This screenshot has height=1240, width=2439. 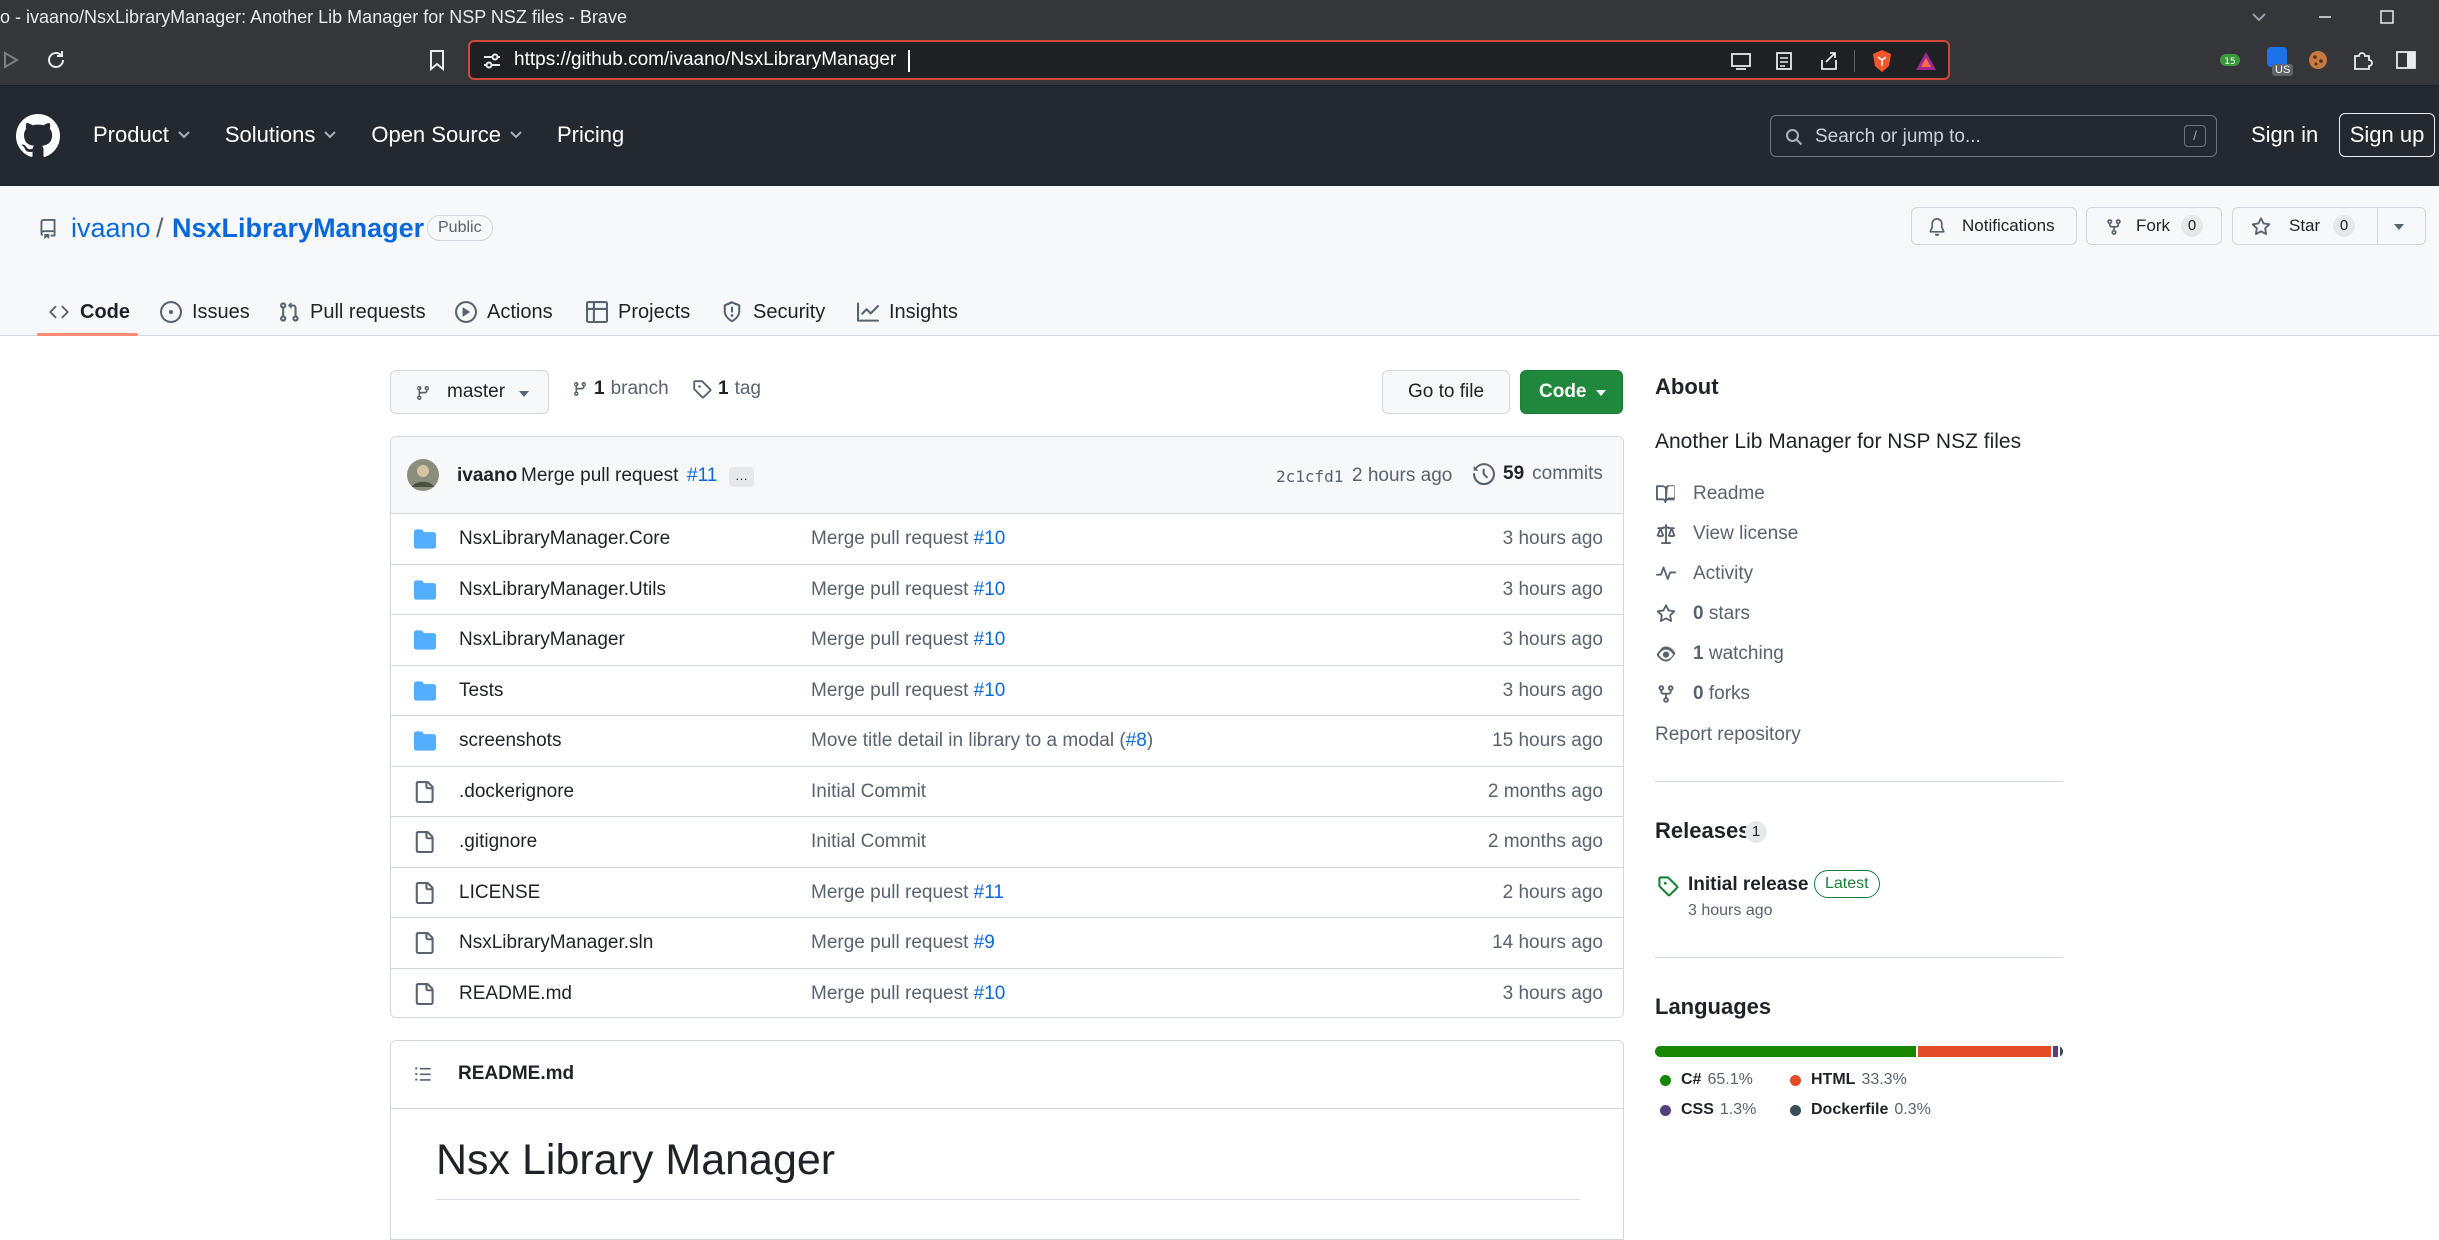 I want to click on star-button: Star 0, so click(x=2329, y=226).